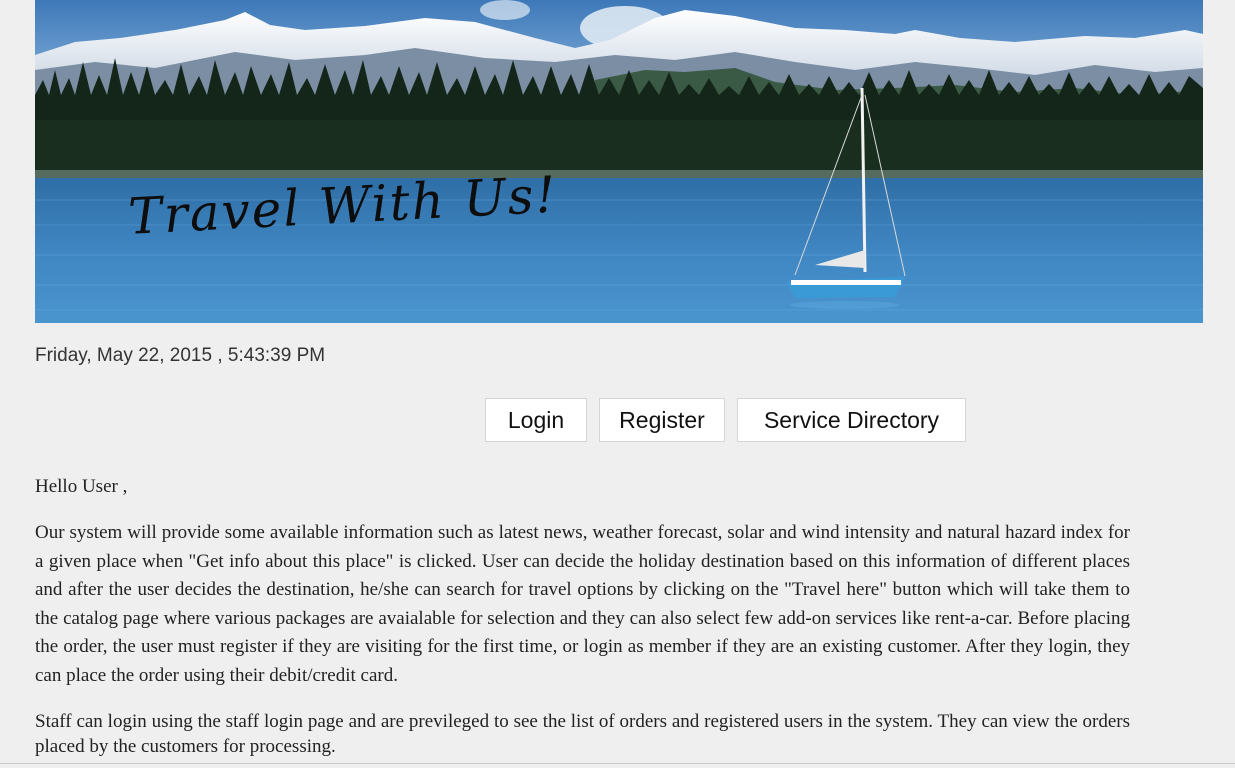 The image size is (1235, 768). Describe the element at coordinates (180, 355) in the screenshot. I see `current-datetime: Friday, May 22, 2015 , 5:43:39 PM` at that location.